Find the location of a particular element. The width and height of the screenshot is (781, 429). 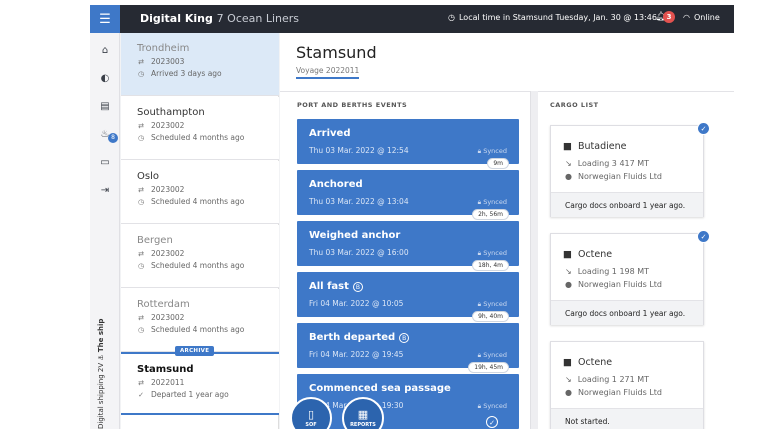

voyage-item: Bergen ⇄ 2023002 ◷ Scheduled 4 months ago is located at coordinates (200, 256).